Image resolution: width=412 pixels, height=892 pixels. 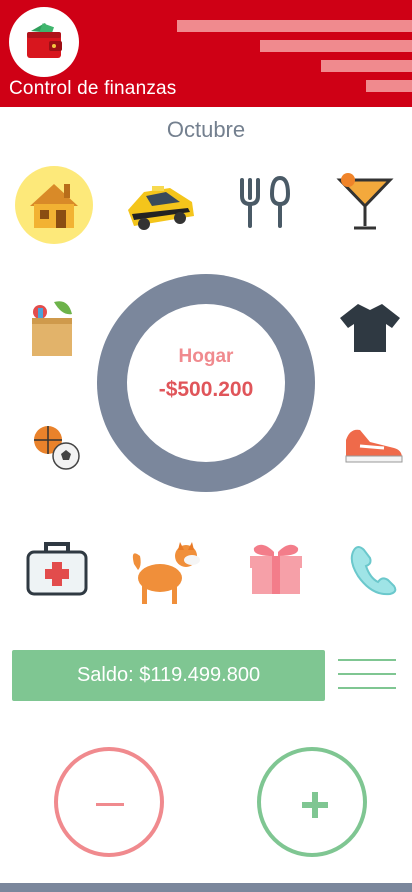 I want to click on category-ropa, so click(x=372, y=332).